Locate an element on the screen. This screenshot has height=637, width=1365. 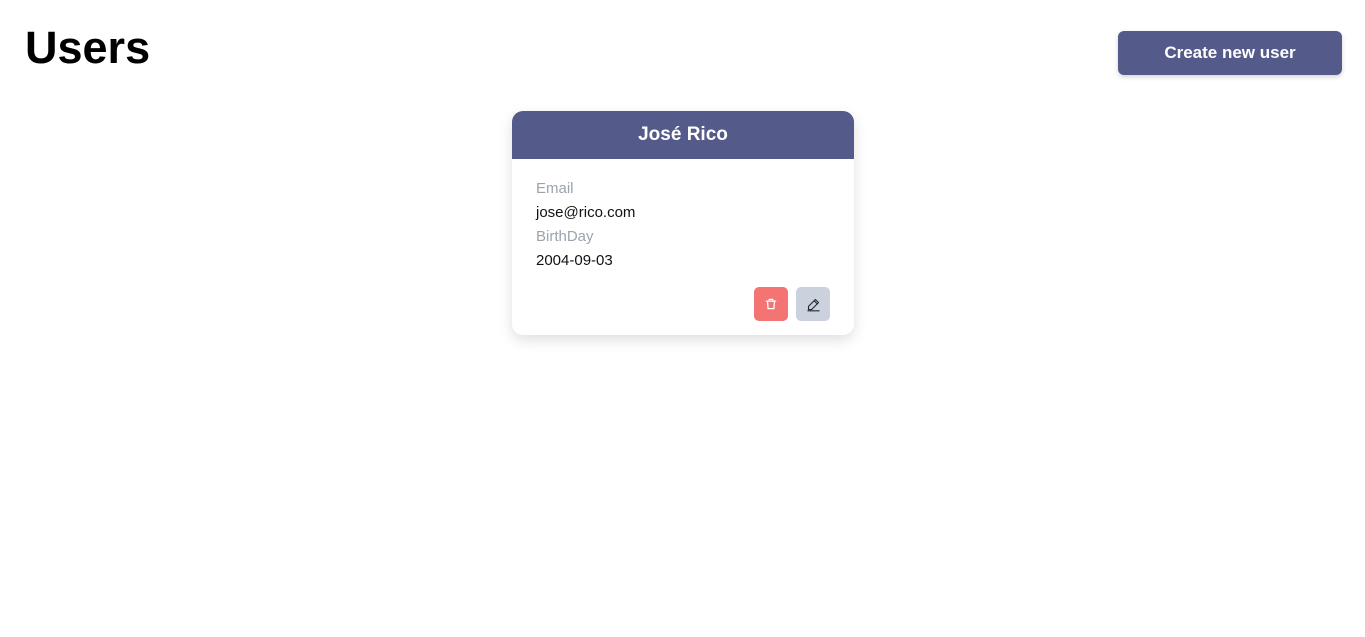
user-card-header: José Rico is located at coordinates (683, 135).